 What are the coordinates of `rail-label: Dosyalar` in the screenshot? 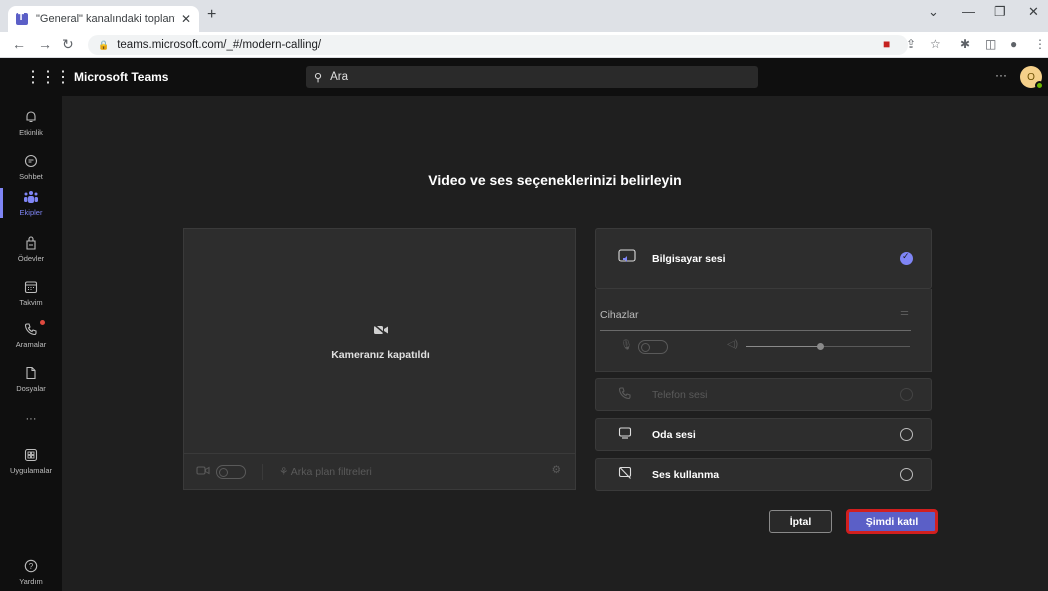 It's located at (31, 388).